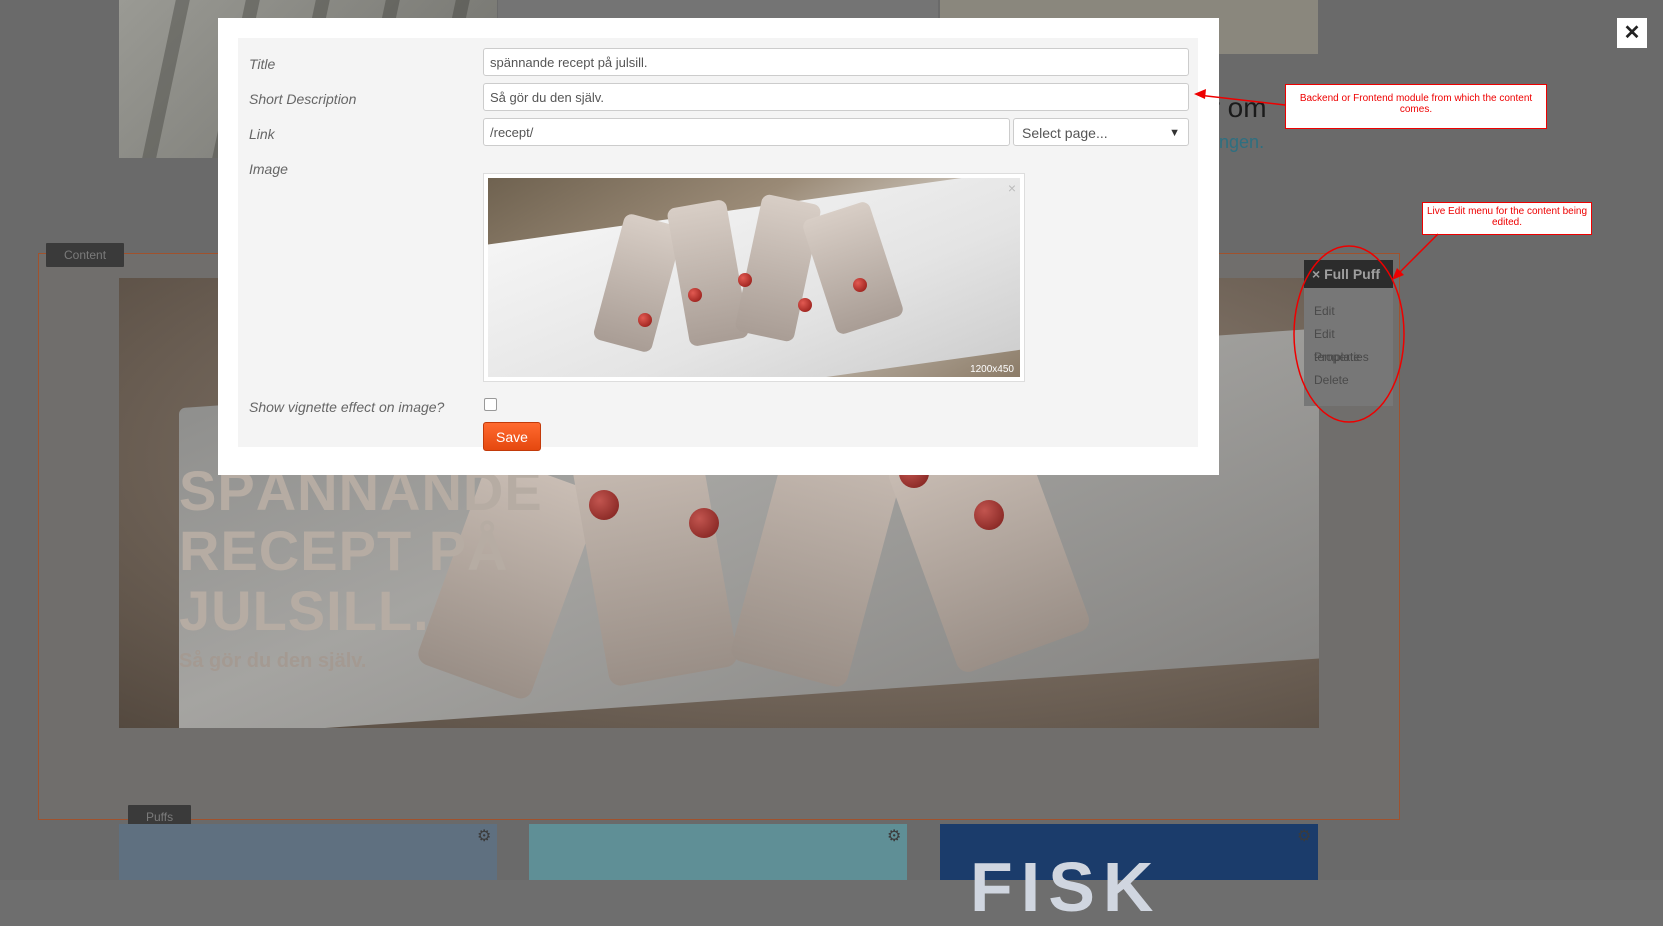  I want to click on close-modal-button: ✕, so click(1632, 33).